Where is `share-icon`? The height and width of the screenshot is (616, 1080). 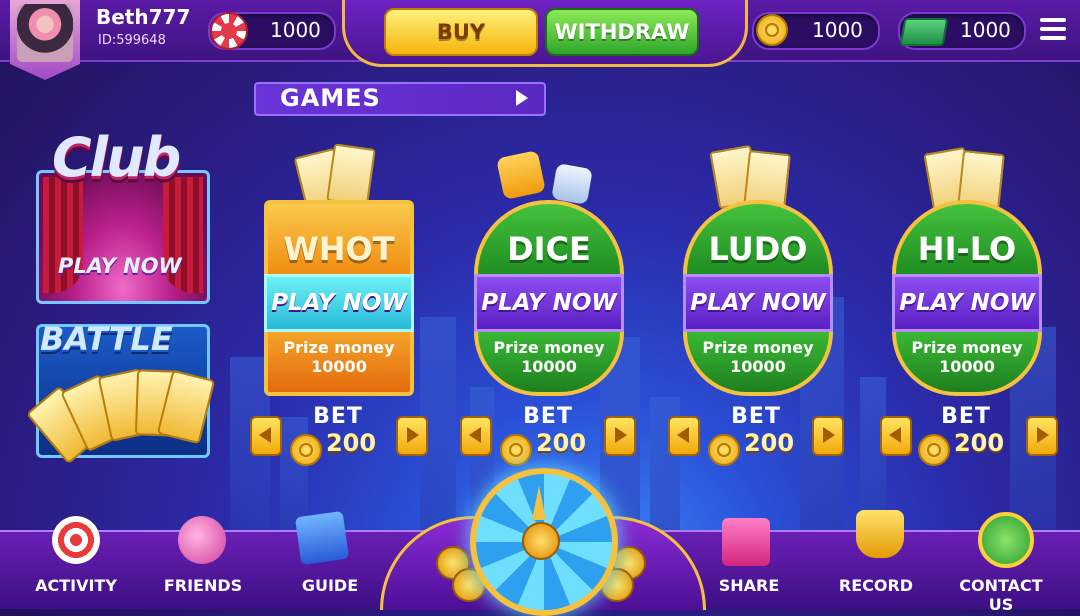 share-icon is located at coordinates (746, 542).